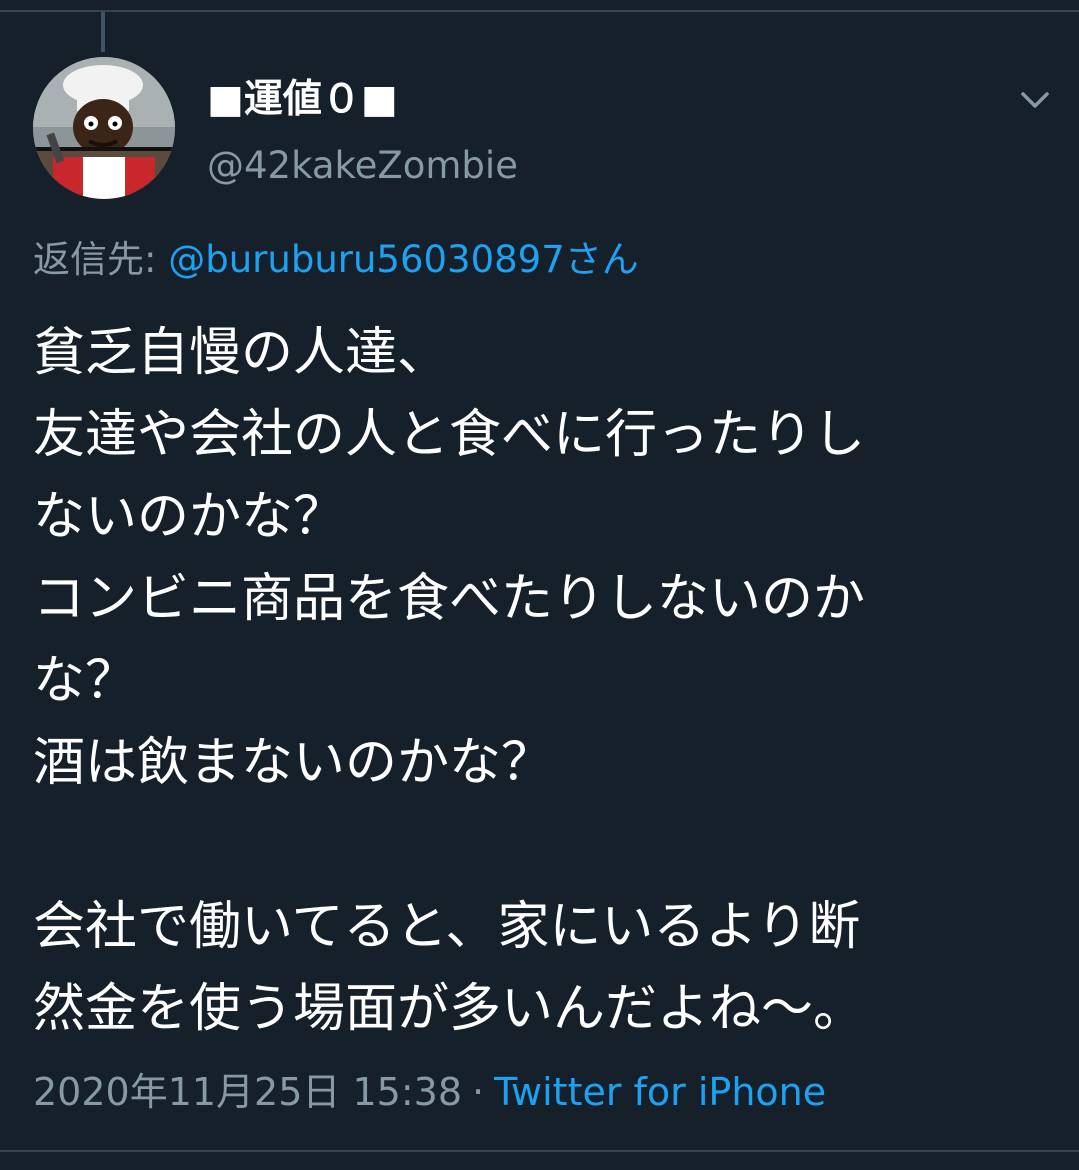 This screenshot has width=1079, height=1170. Describe the element at coordinates (449, 1009) in the screenshot. I see `tweet-text-line: 然金を使う場面が多いんだよね〜。` at that location.